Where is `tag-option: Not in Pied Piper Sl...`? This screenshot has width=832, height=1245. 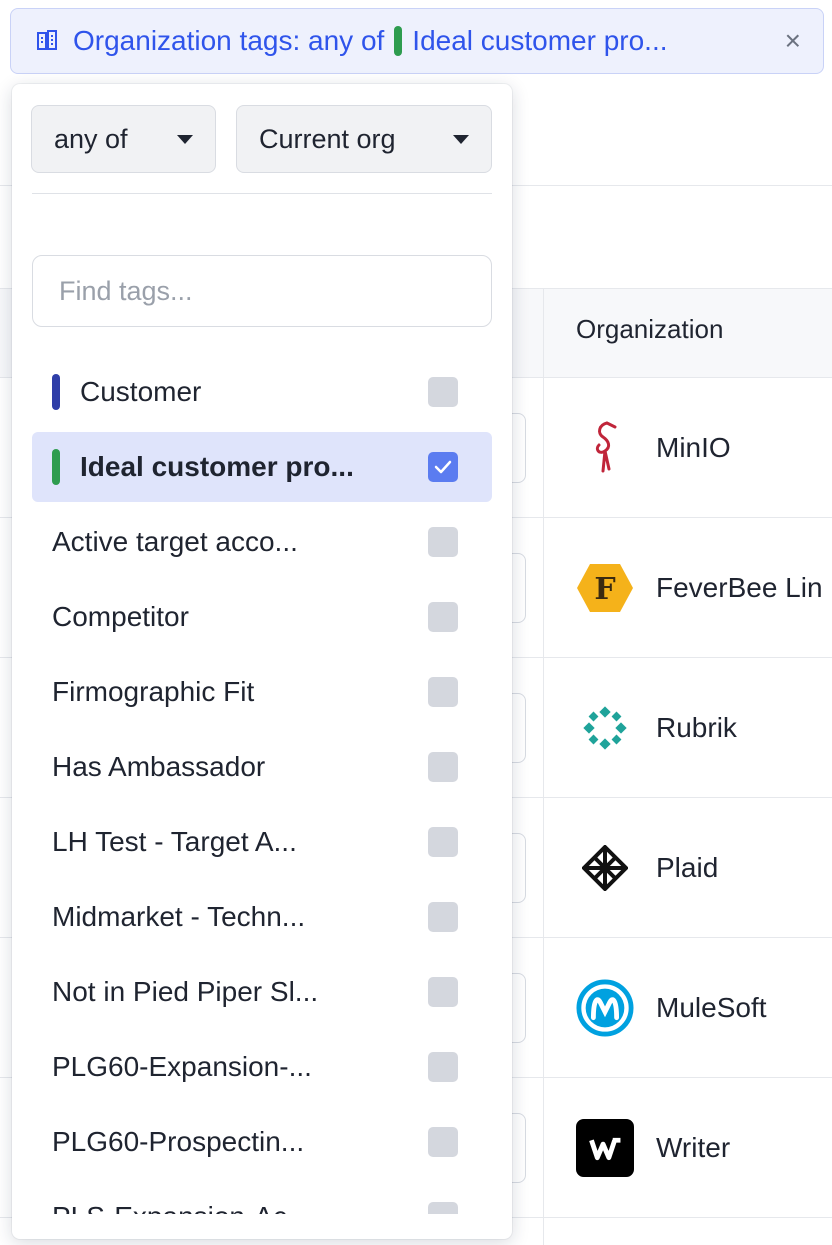 tag-option: Not in Pied Piper Sl... is located at coordinates (262, 992).